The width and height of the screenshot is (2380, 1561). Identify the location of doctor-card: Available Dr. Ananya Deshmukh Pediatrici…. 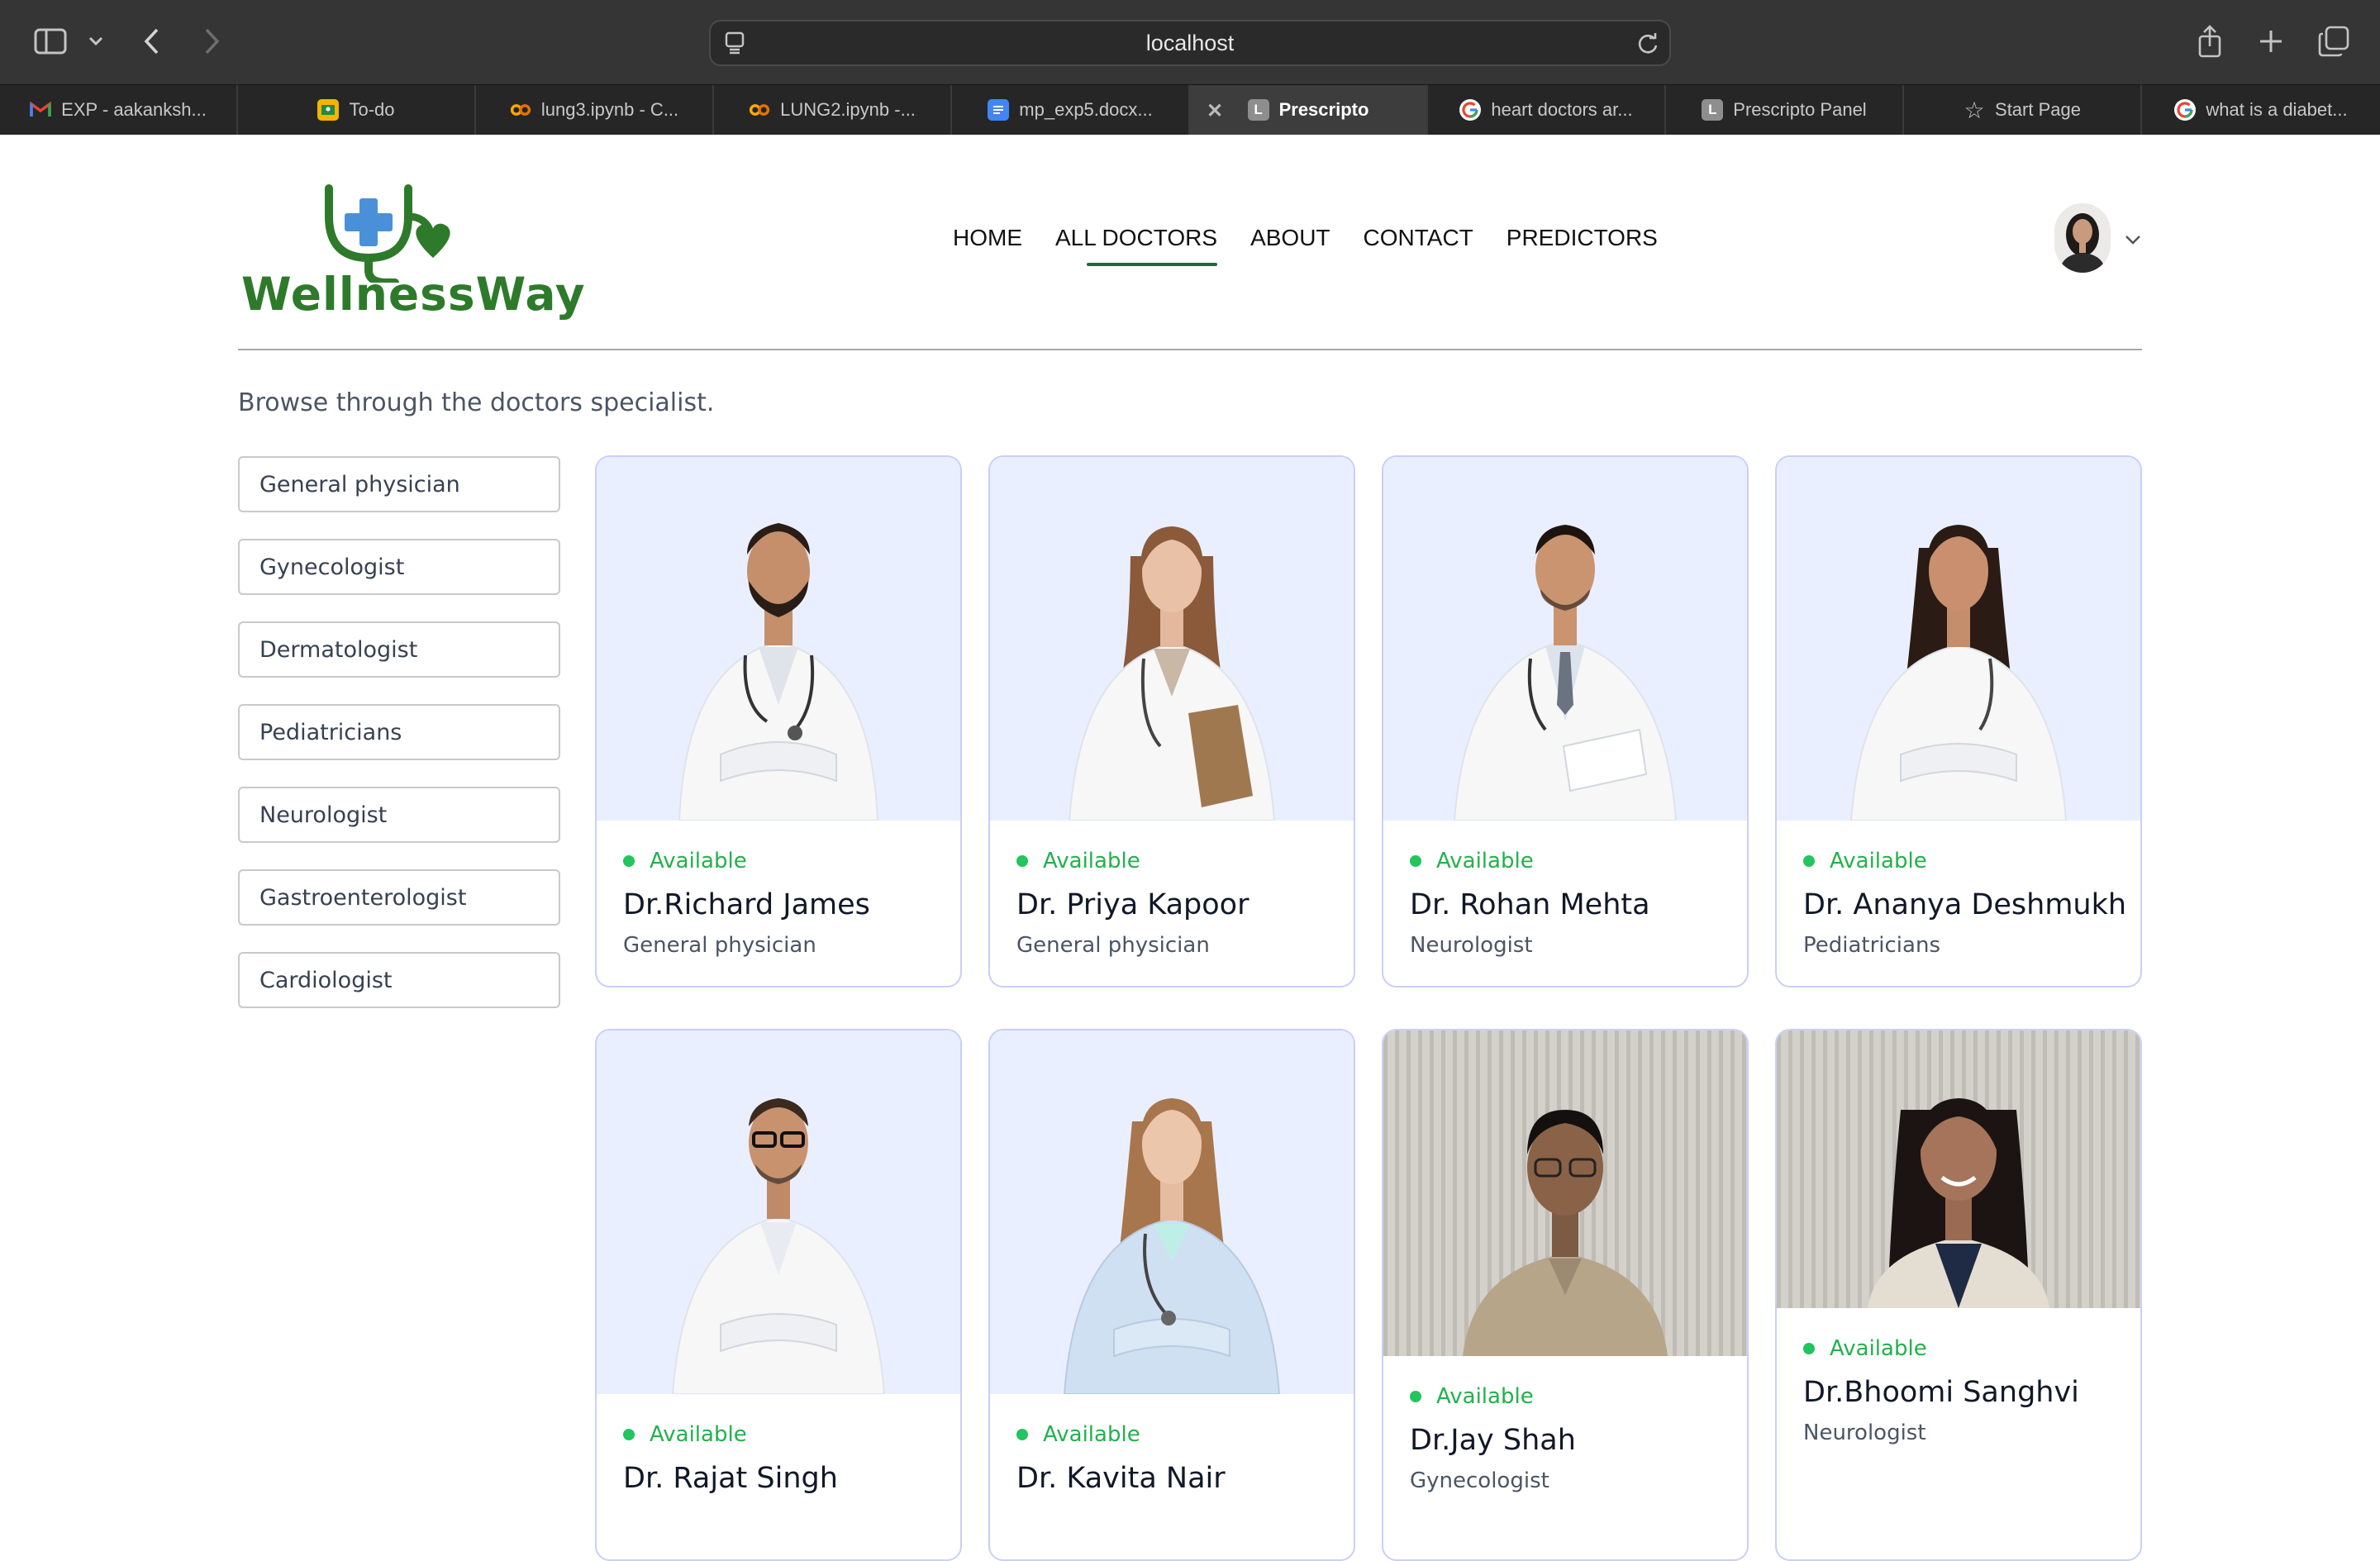
(1958, 721).